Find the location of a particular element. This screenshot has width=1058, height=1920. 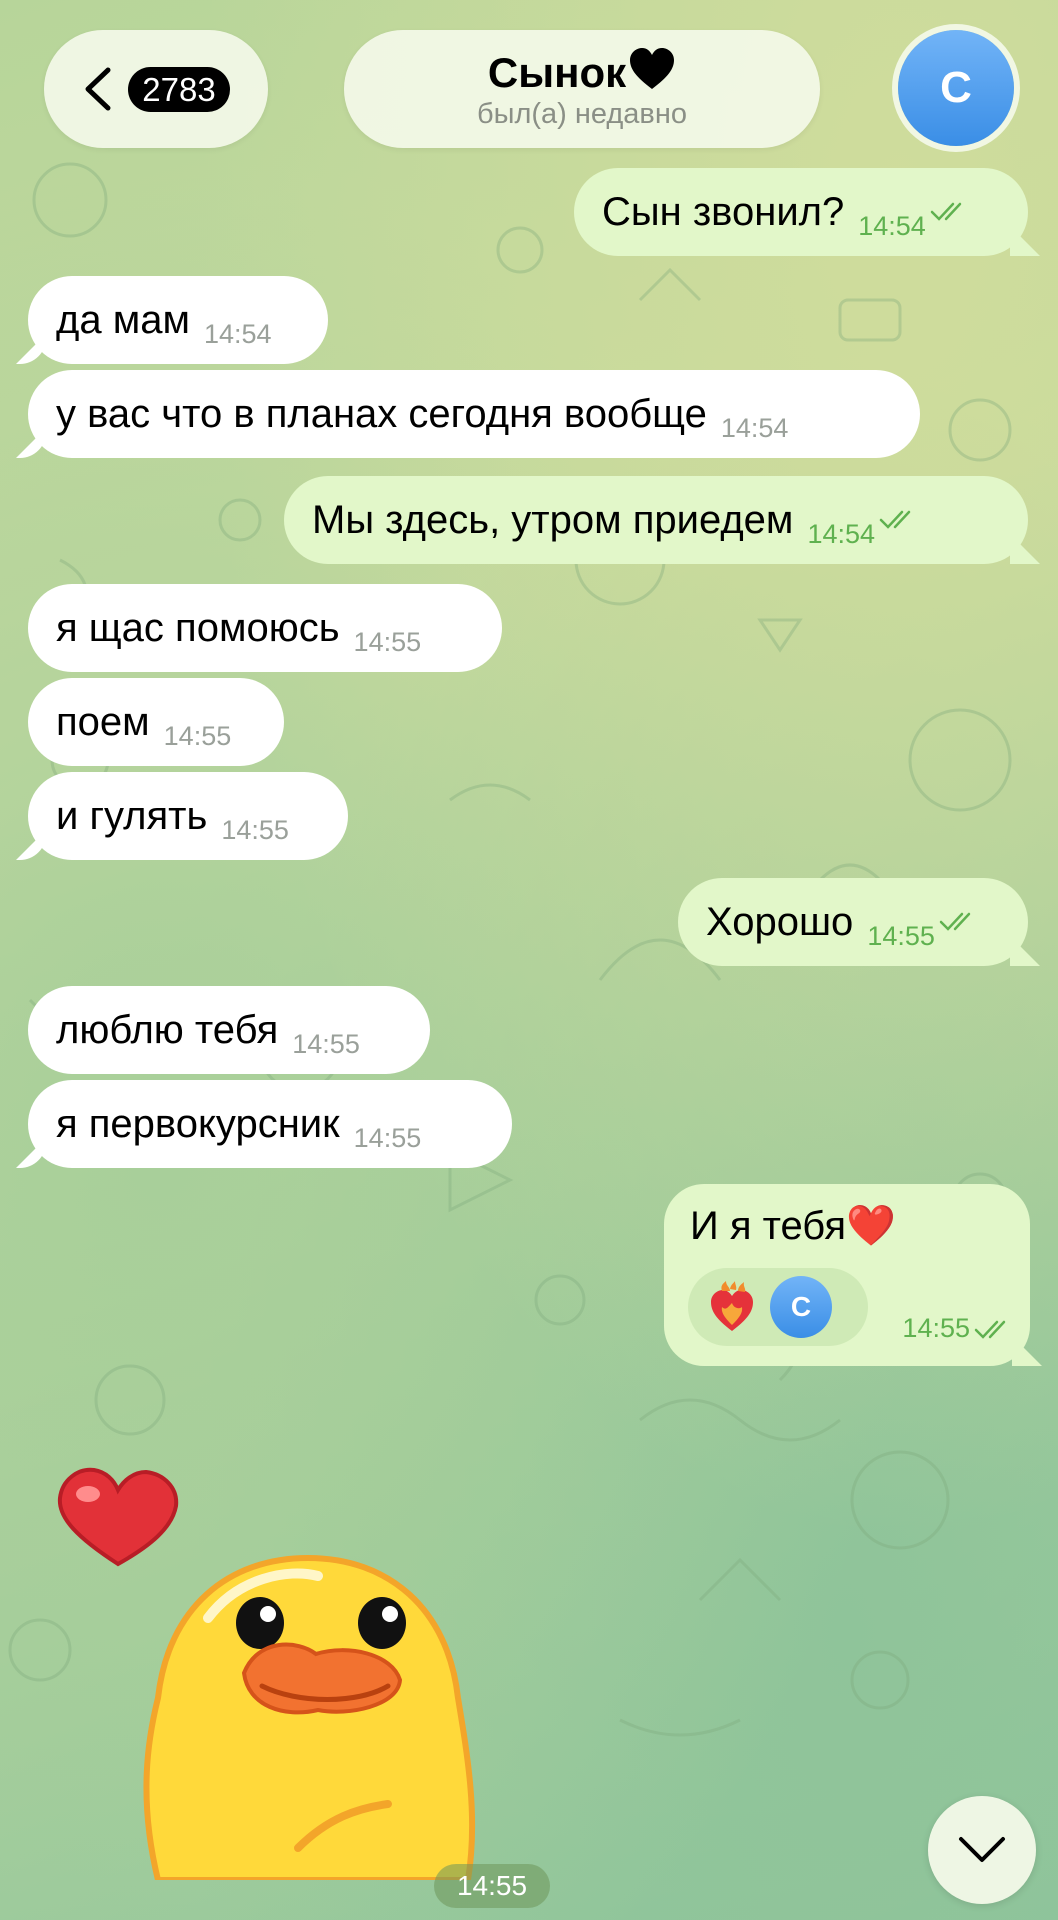

message-bubble-outgoing: Мы здесь, утром приедем 14:54 is located at coordinates (656, 520).